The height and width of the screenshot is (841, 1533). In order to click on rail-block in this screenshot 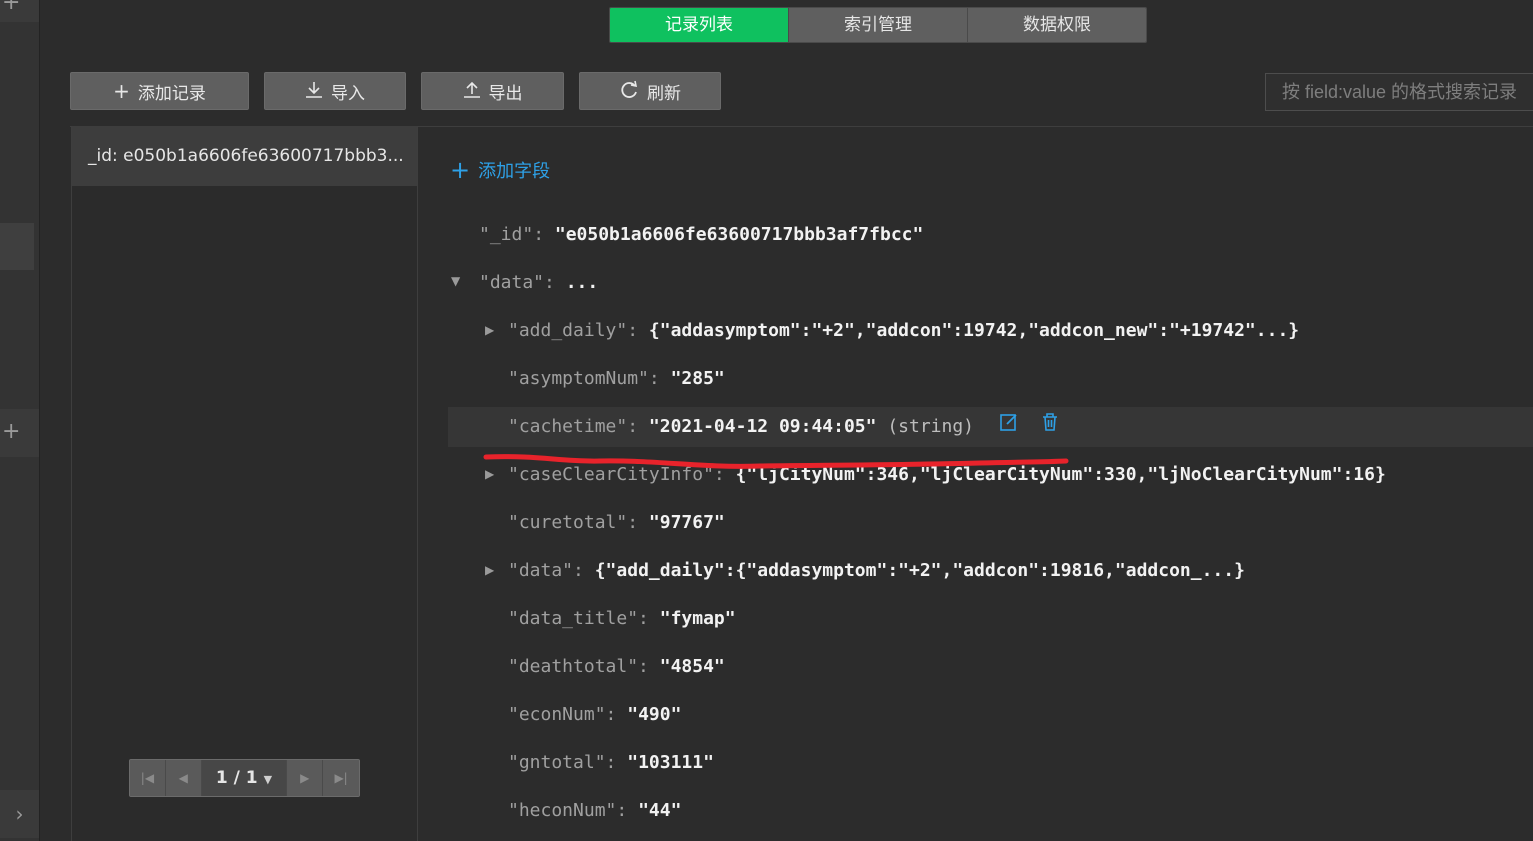, I will do `click(17, 246)`.